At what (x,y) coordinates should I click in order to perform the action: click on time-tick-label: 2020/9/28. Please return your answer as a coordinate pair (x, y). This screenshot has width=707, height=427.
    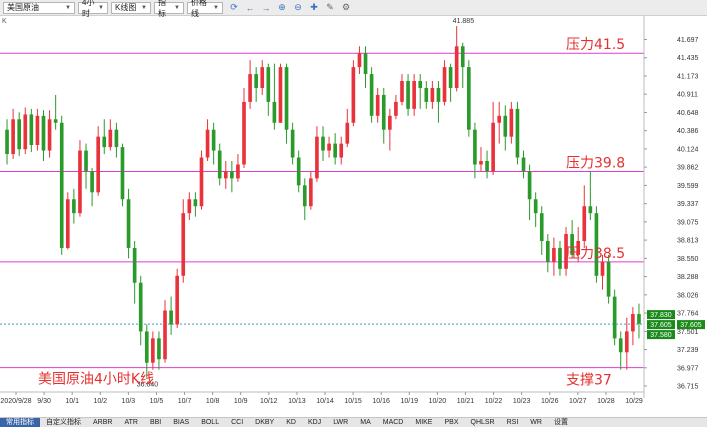
    Looking at the image, I should click on (15, 401).